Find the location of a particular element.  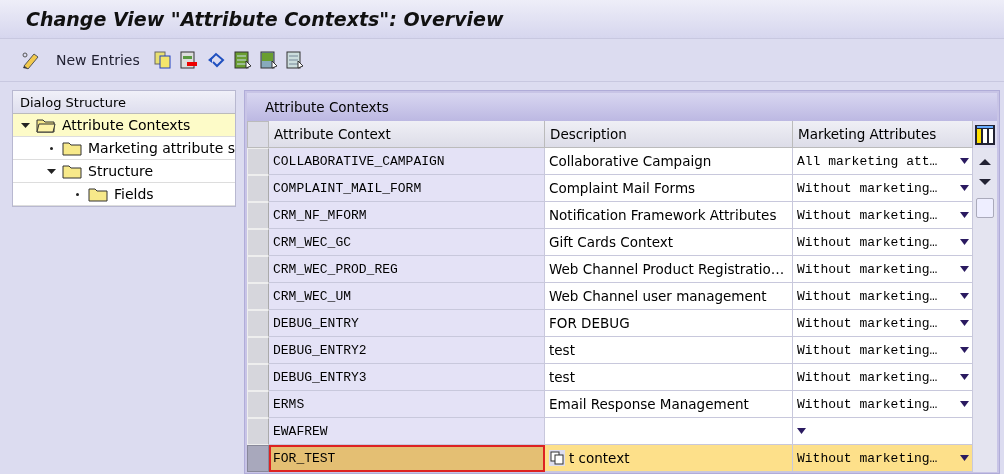

table-cell: Gift Cards Context is located at coordinates (669, 242).